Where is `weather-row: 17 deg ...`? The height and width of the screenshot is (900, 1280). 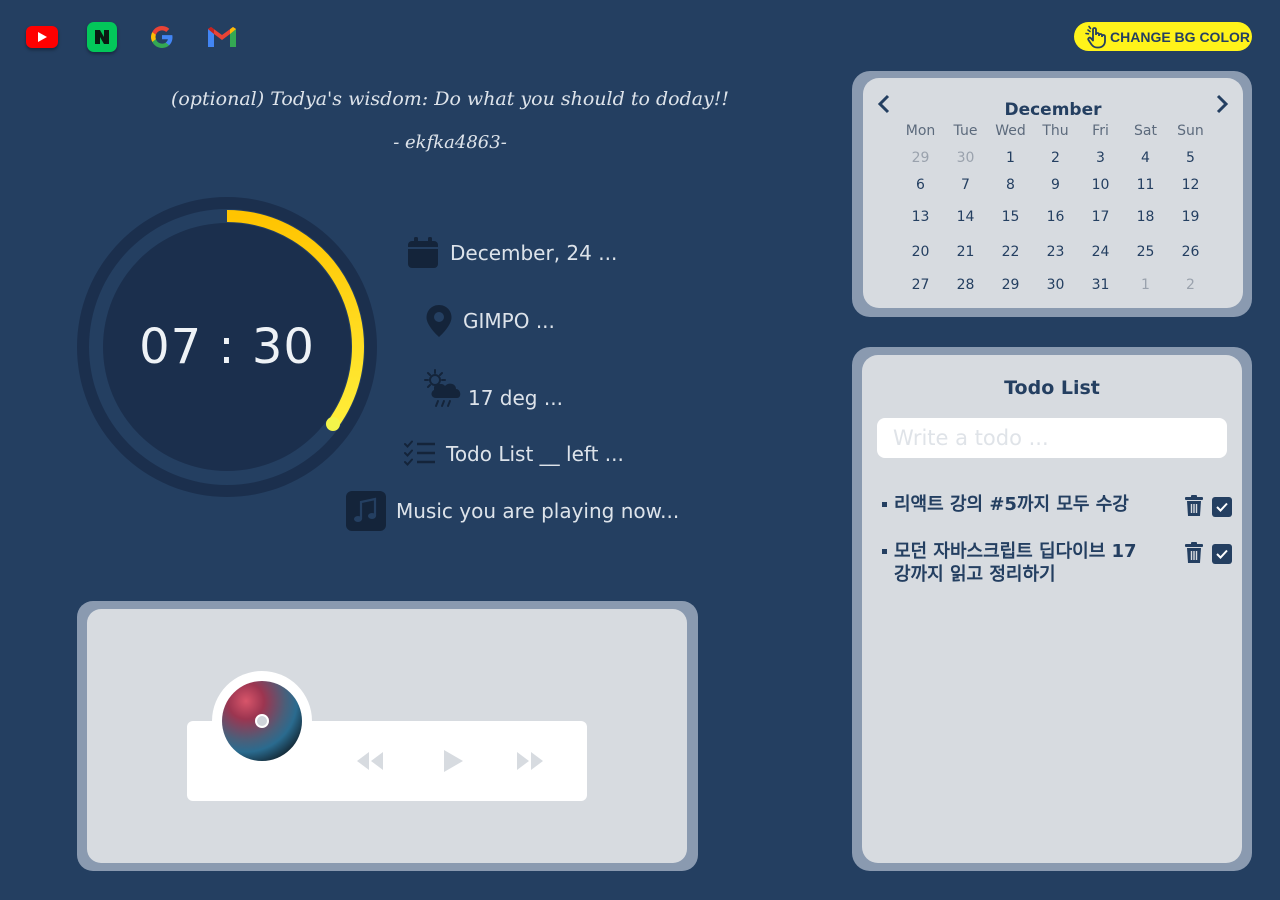 weather-row: 17 deg ... is located at coordinates (492, 388).